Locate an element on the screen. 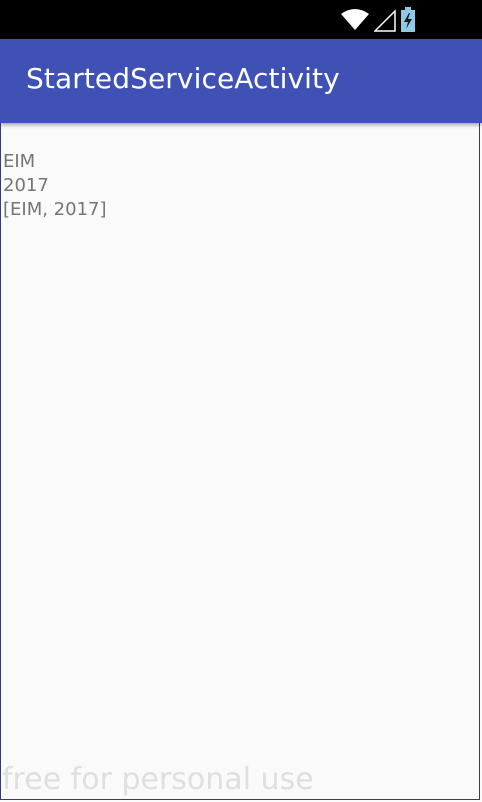 The height and width of the screenshot is (802, 482). wifi-icon is located at coordinates (355, 20).